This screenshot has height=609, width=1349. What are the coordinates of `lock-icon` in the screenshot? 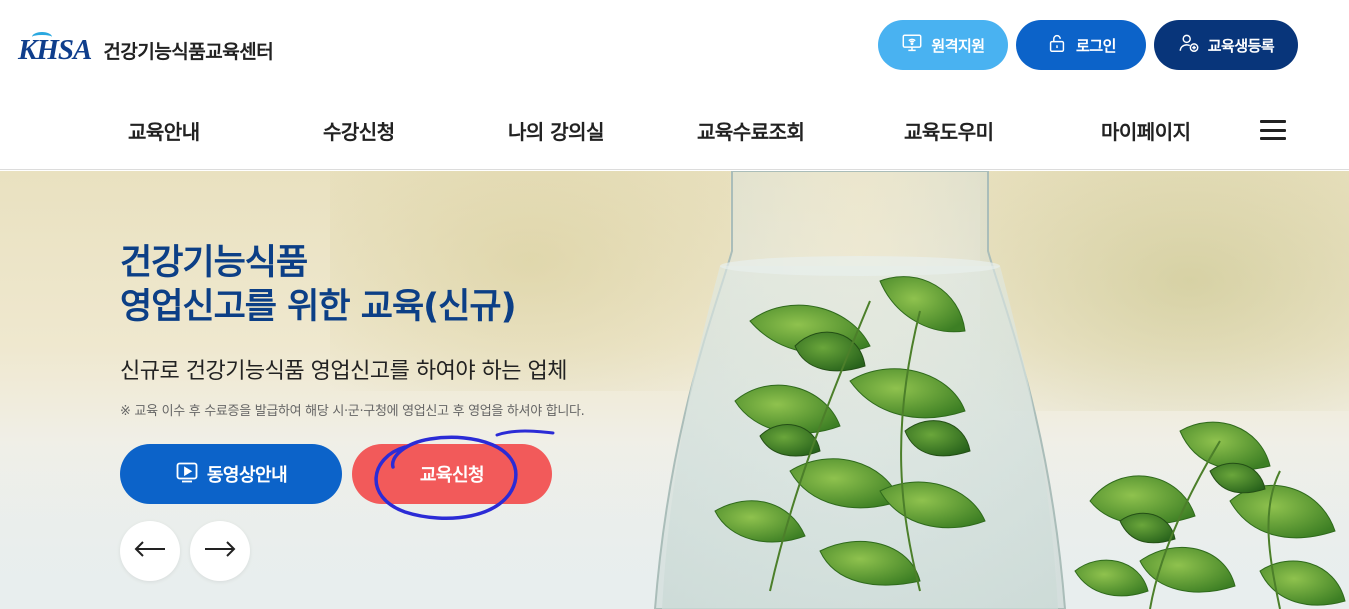 It's located at (1057, 45).